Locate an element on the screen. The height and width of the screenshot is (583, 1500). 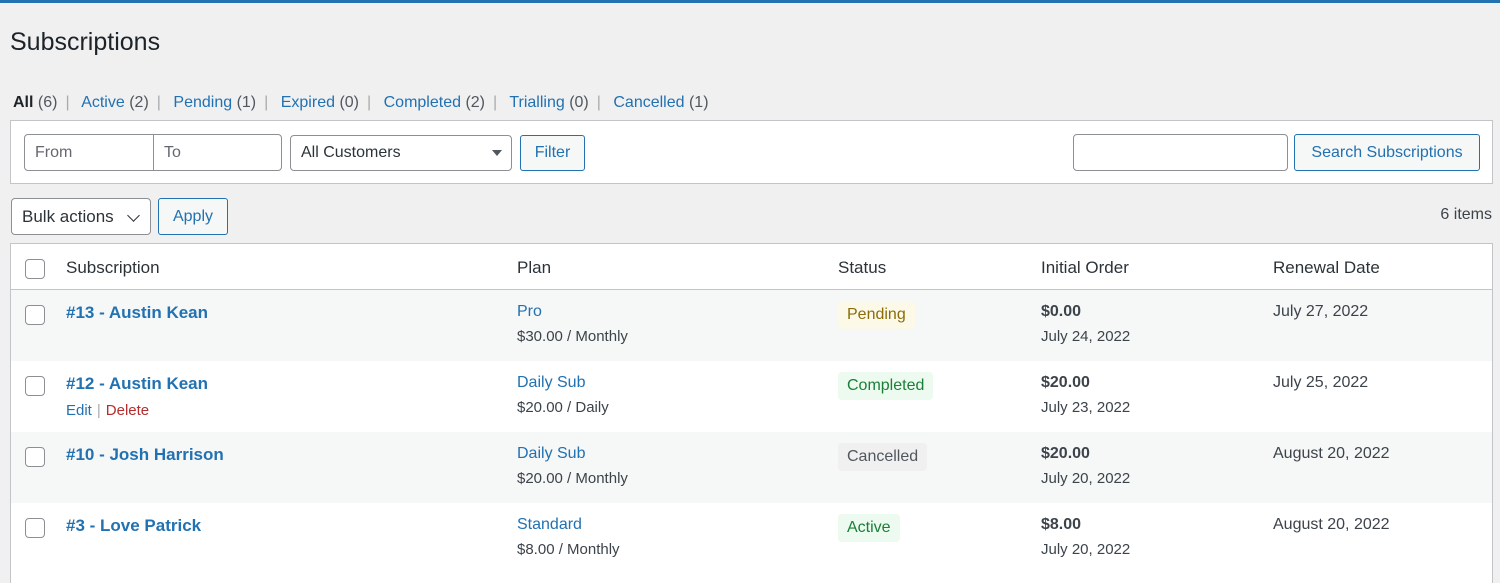
subscription-link: #13 - Austin Kean is located at coordinates (137, 313).